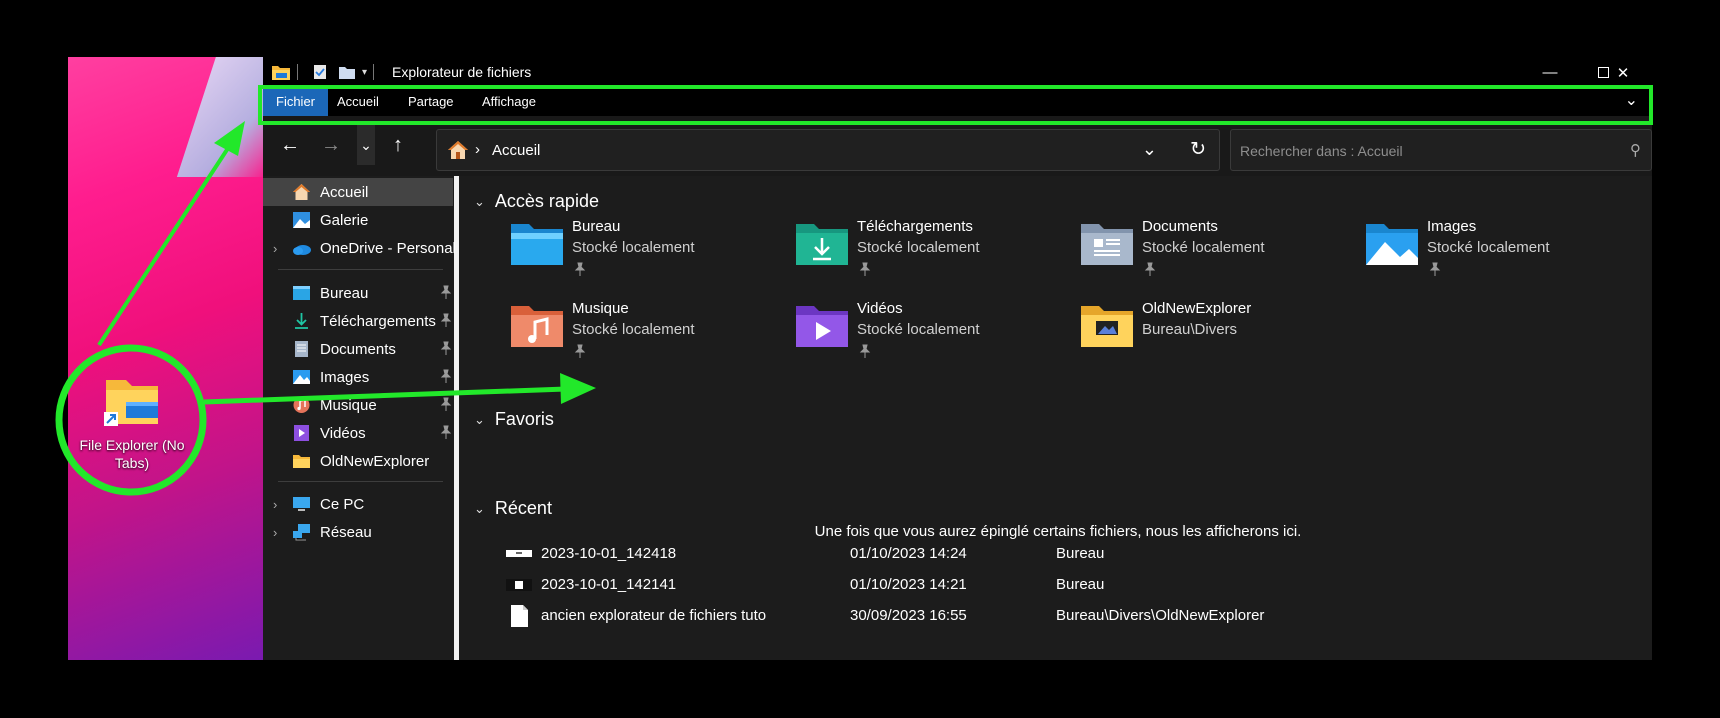  Describe the element at coordinates (1180, 226) in the screenshot. I see `tile-name: Documents` at that location.